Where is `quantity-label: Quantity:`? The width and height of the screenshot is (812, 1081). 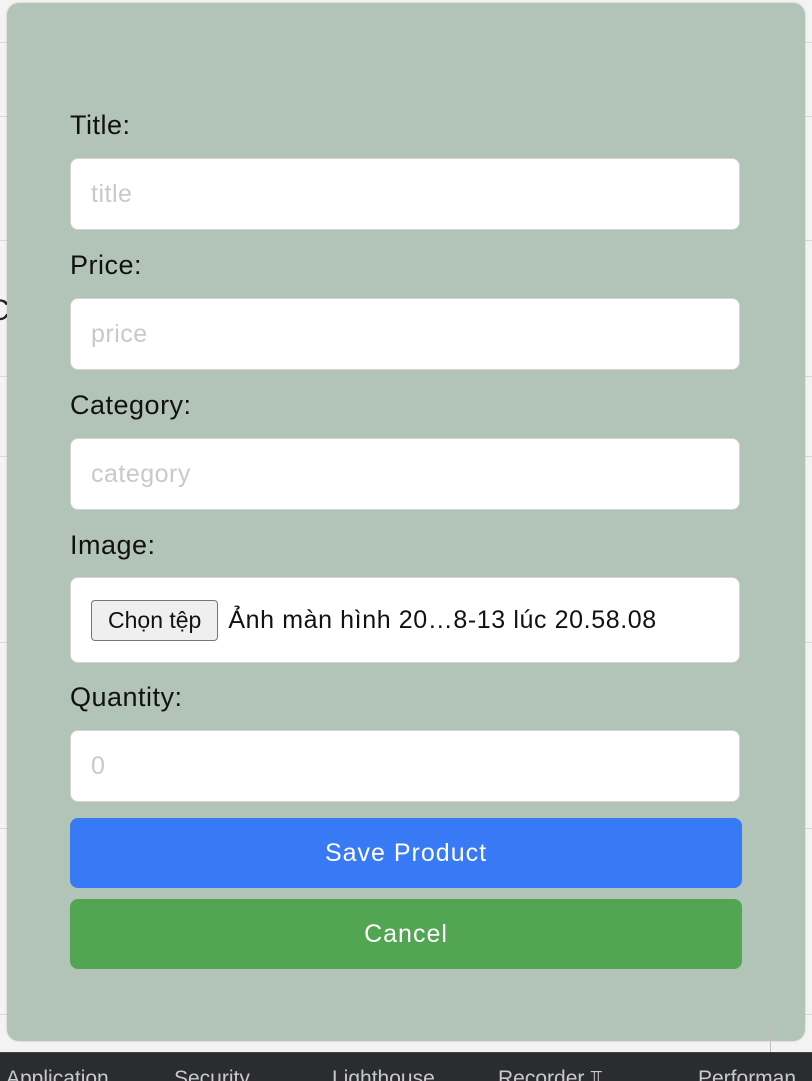
quantity-label: Quantity: is located at coordinates (126, 697).